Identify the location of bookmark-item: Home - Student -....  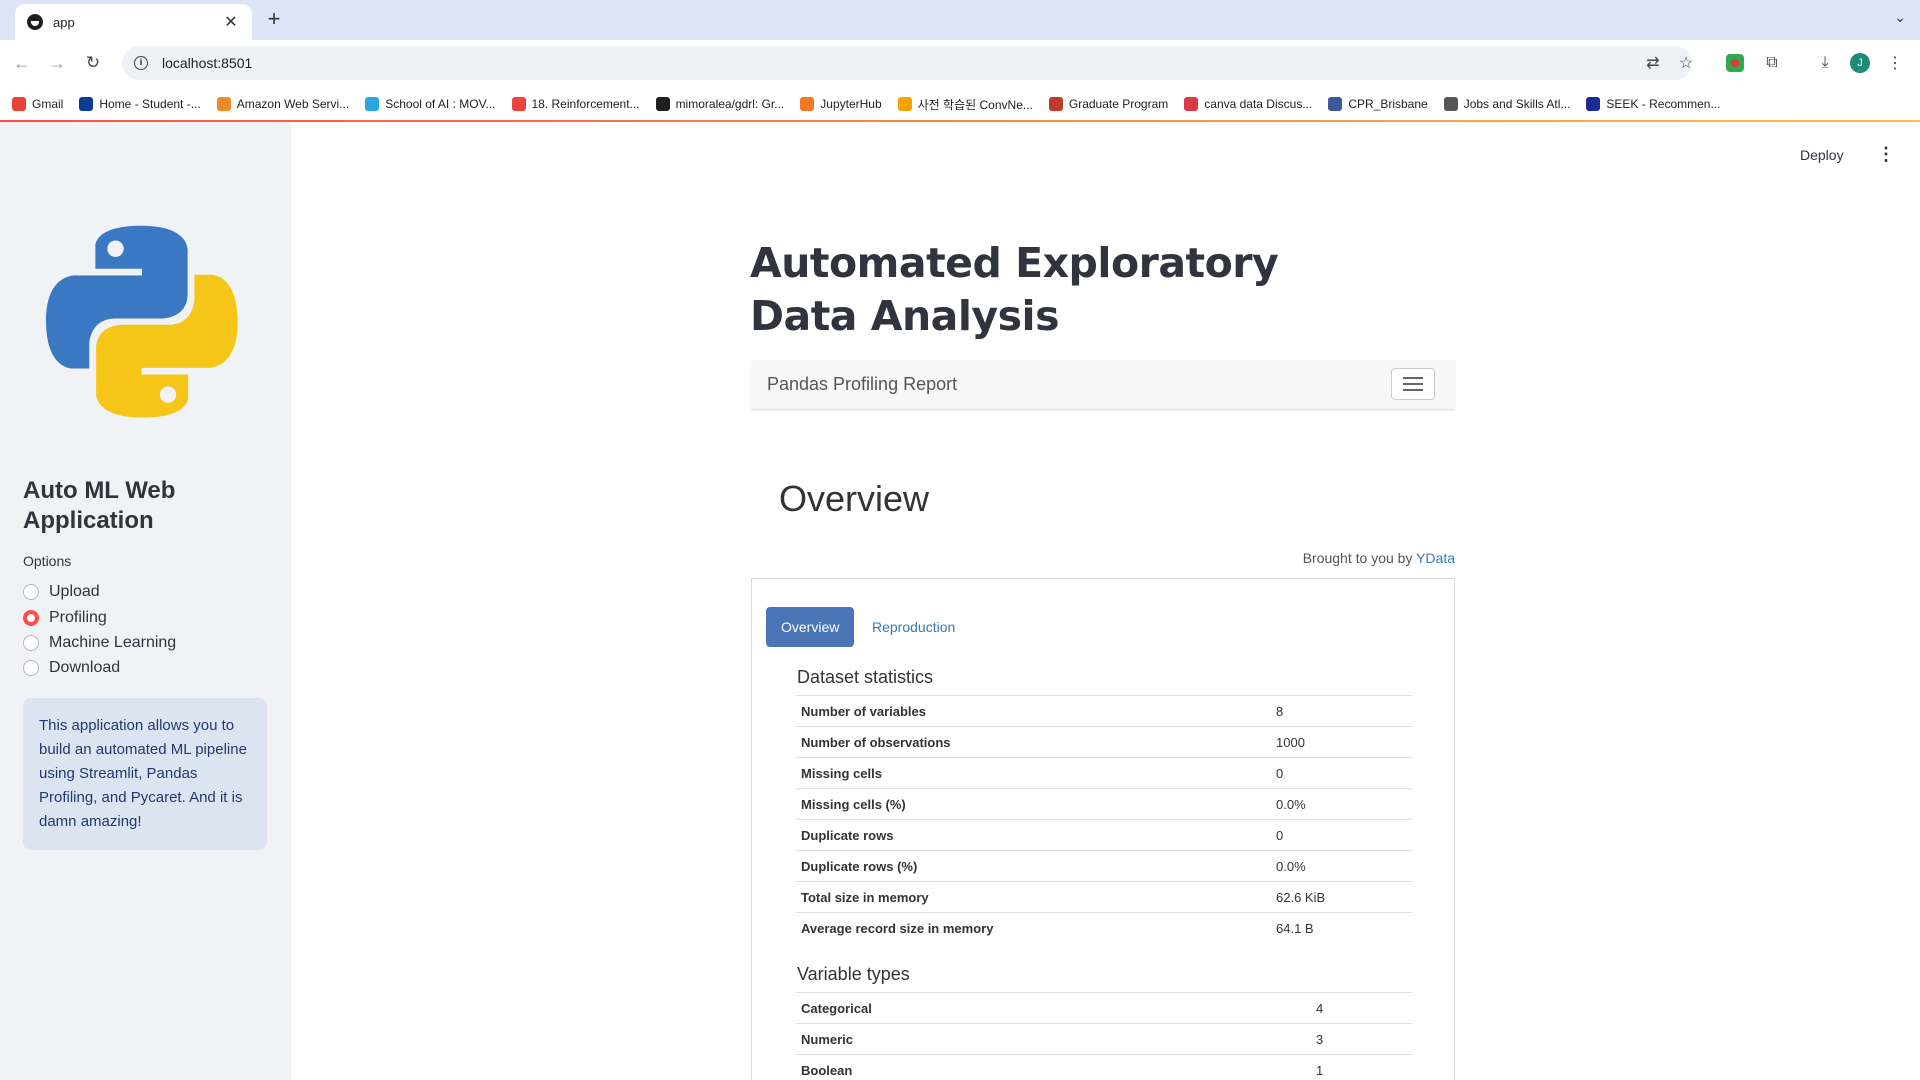
(140, 104).